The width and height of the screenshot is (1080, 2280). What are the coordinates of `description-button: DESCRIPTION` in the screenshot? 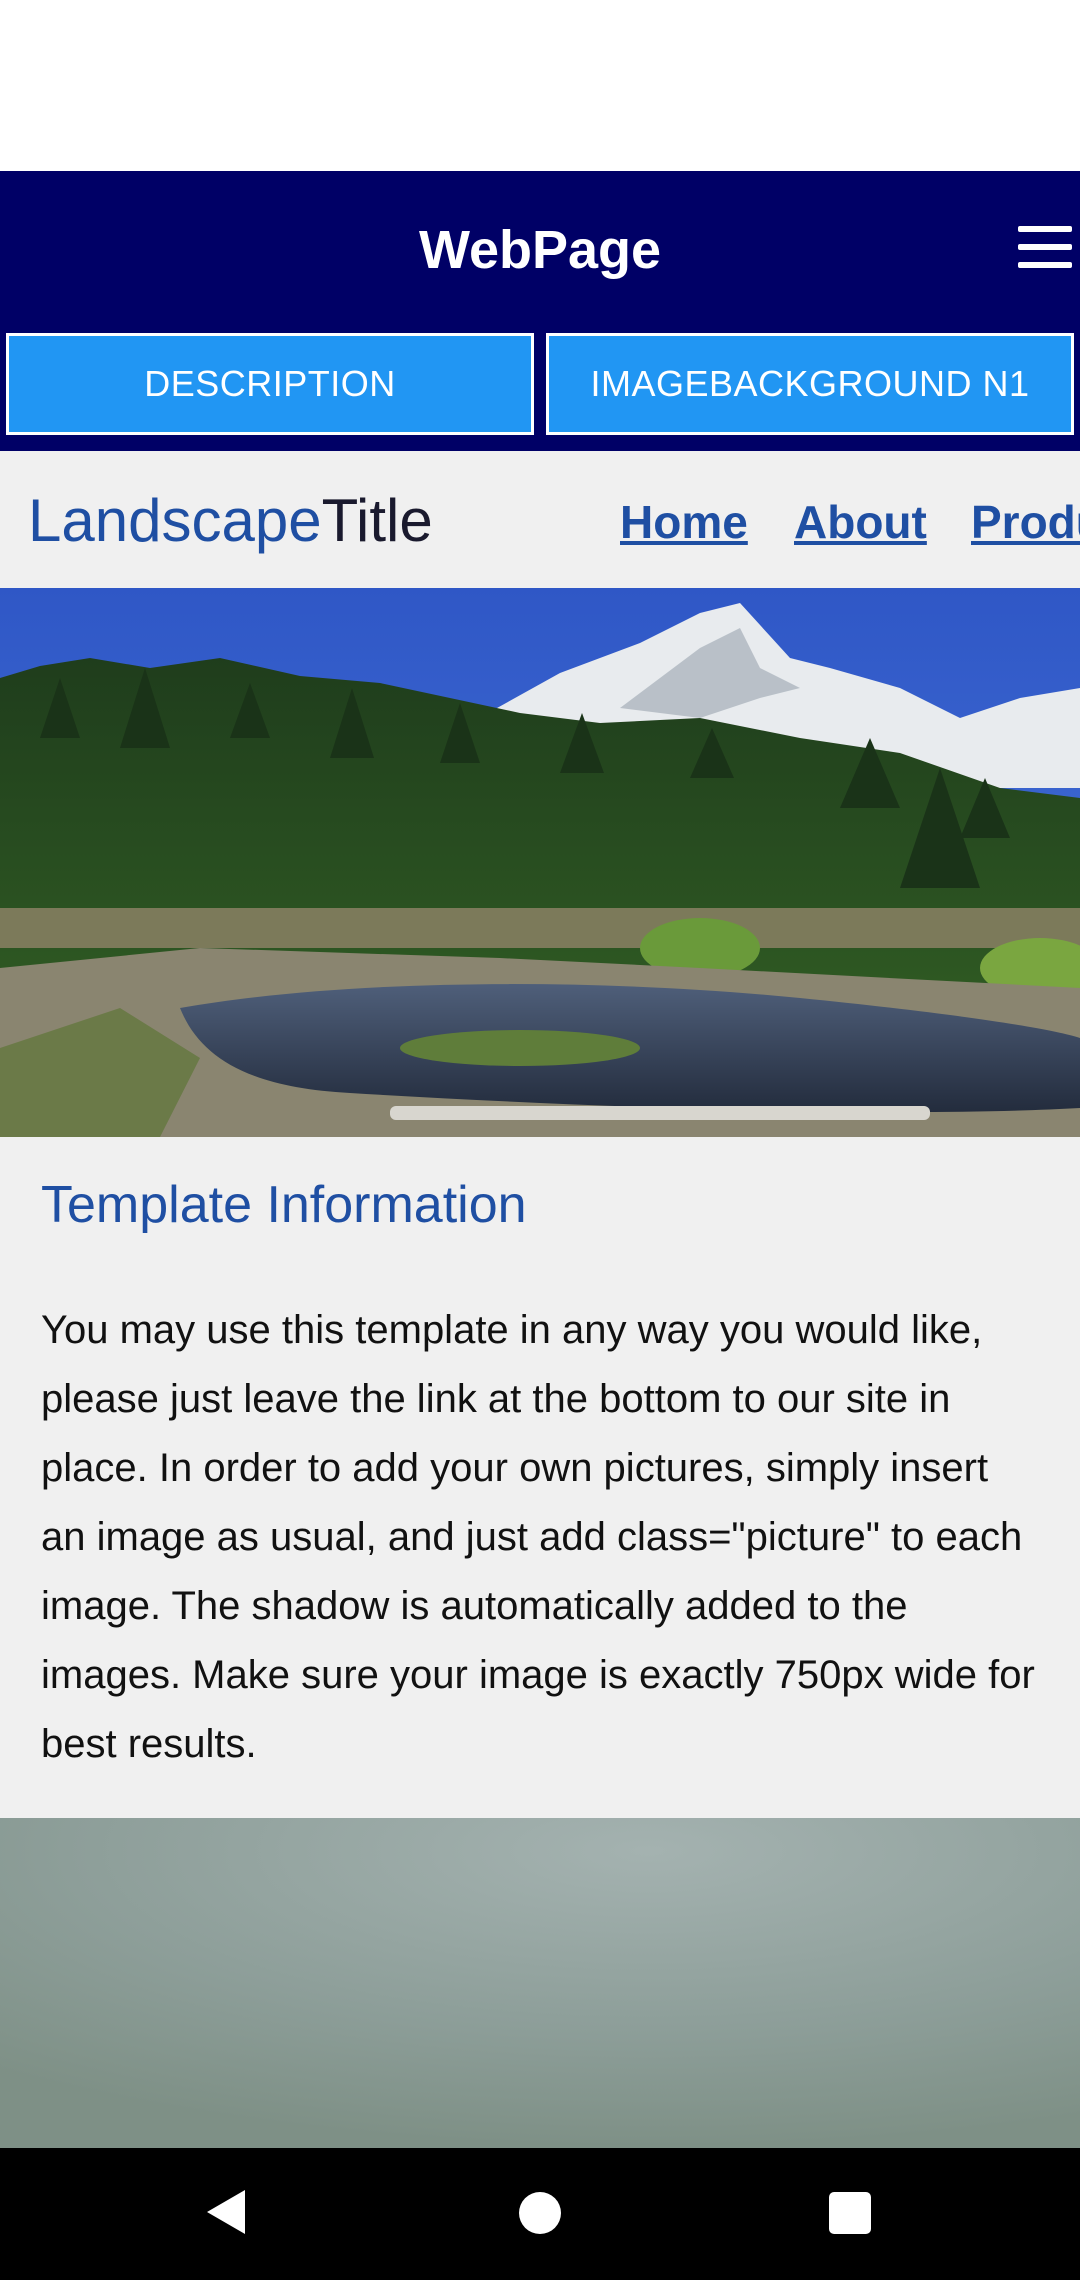 It's located at (270, 384).